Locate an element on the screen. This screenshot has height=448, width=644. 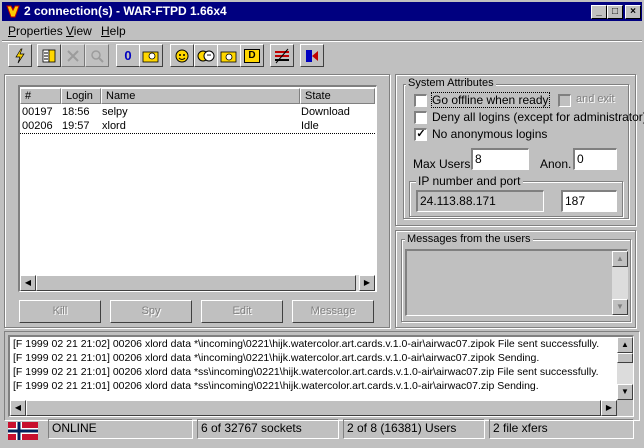
go-offline-label: Go offline when ready is located at coordinates (490, 100).